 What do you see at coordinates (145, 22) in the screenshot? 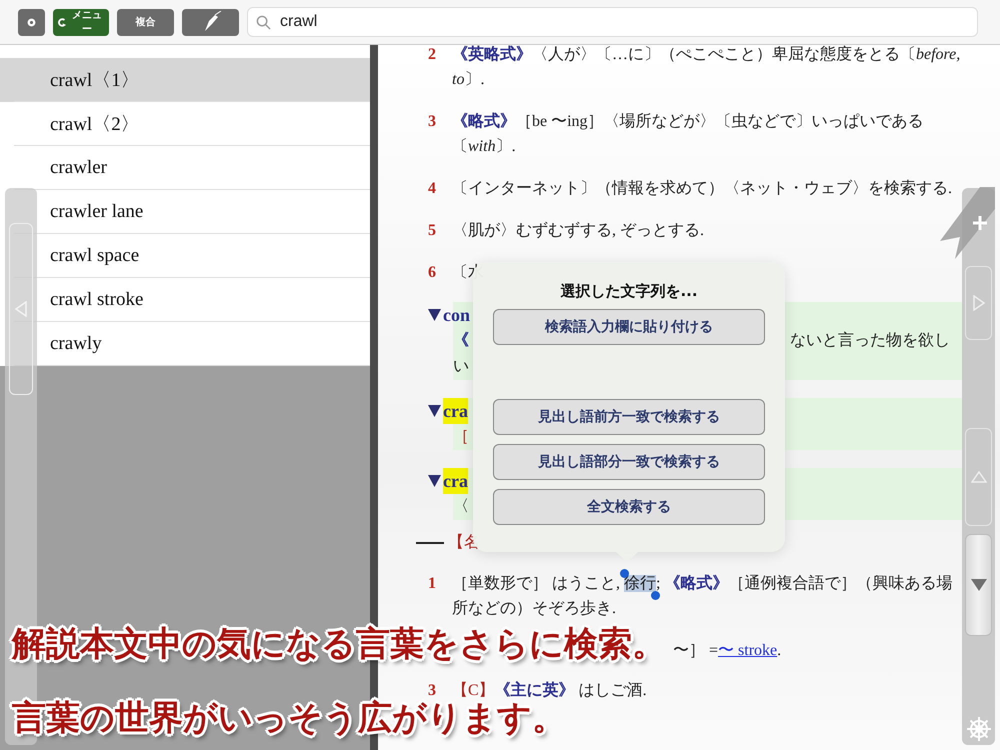
I see `compound-button: 複合` at bounding box center [145, 22].